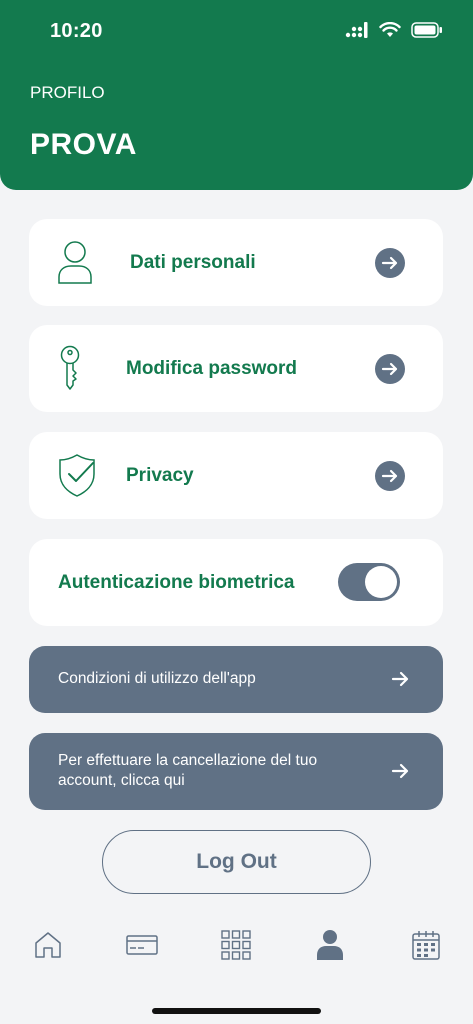 The height and width of the screenshot is (1024, 473). I want to click on status-time: 10:20, so click(76, 31).